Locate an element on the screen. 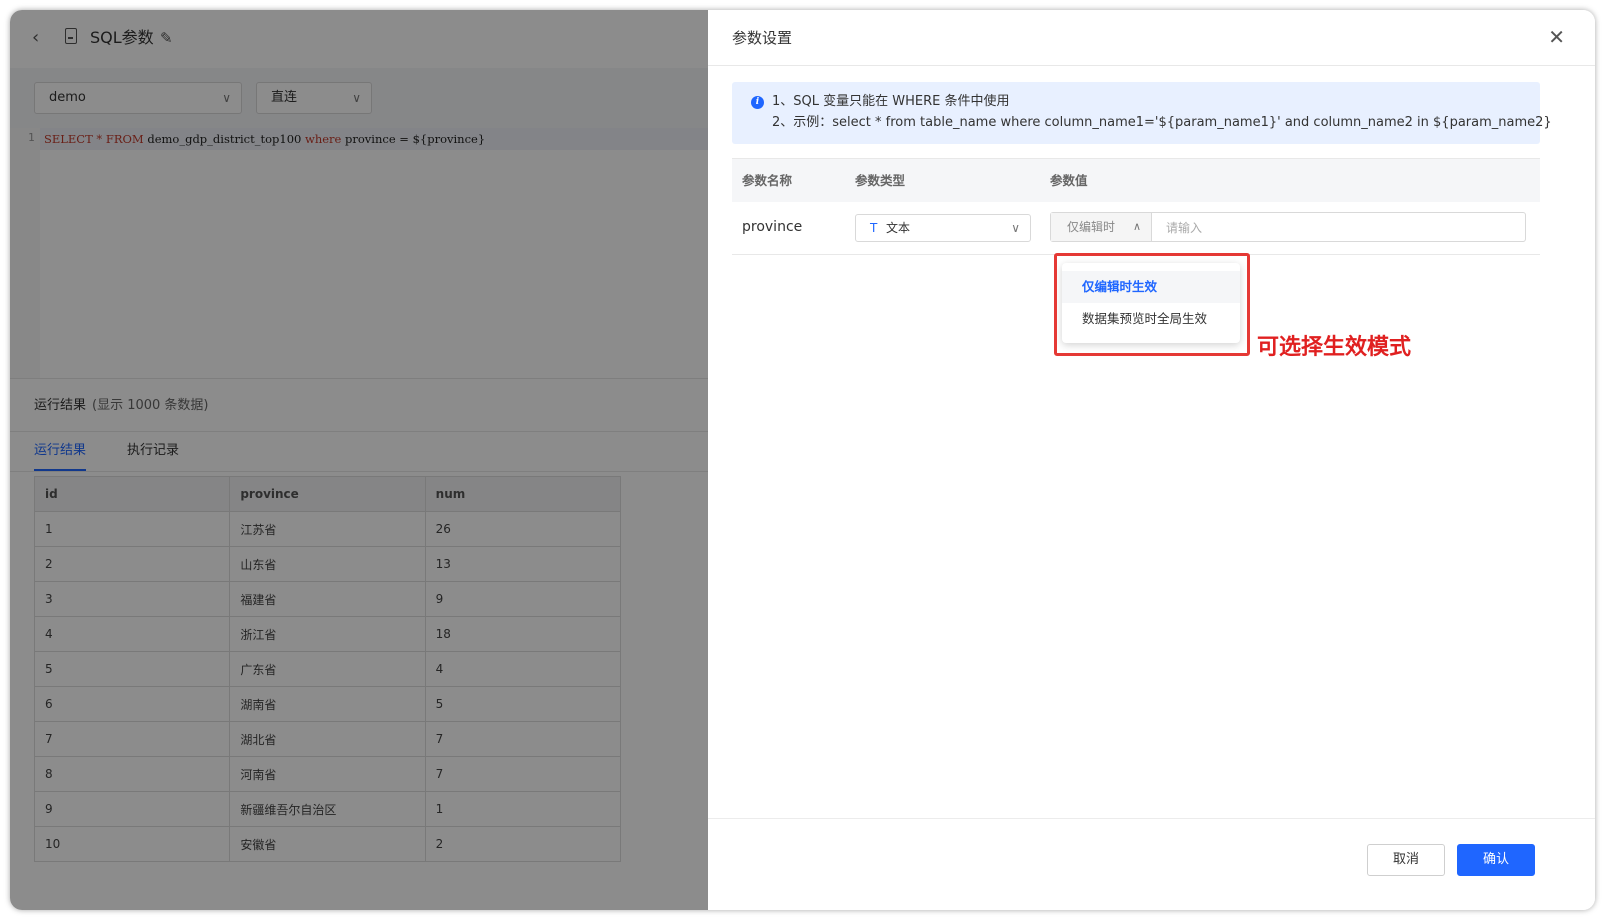 The image size is (1605, 919). drawer-footer: 取消 确认 is located at coordinates (1151, 864).